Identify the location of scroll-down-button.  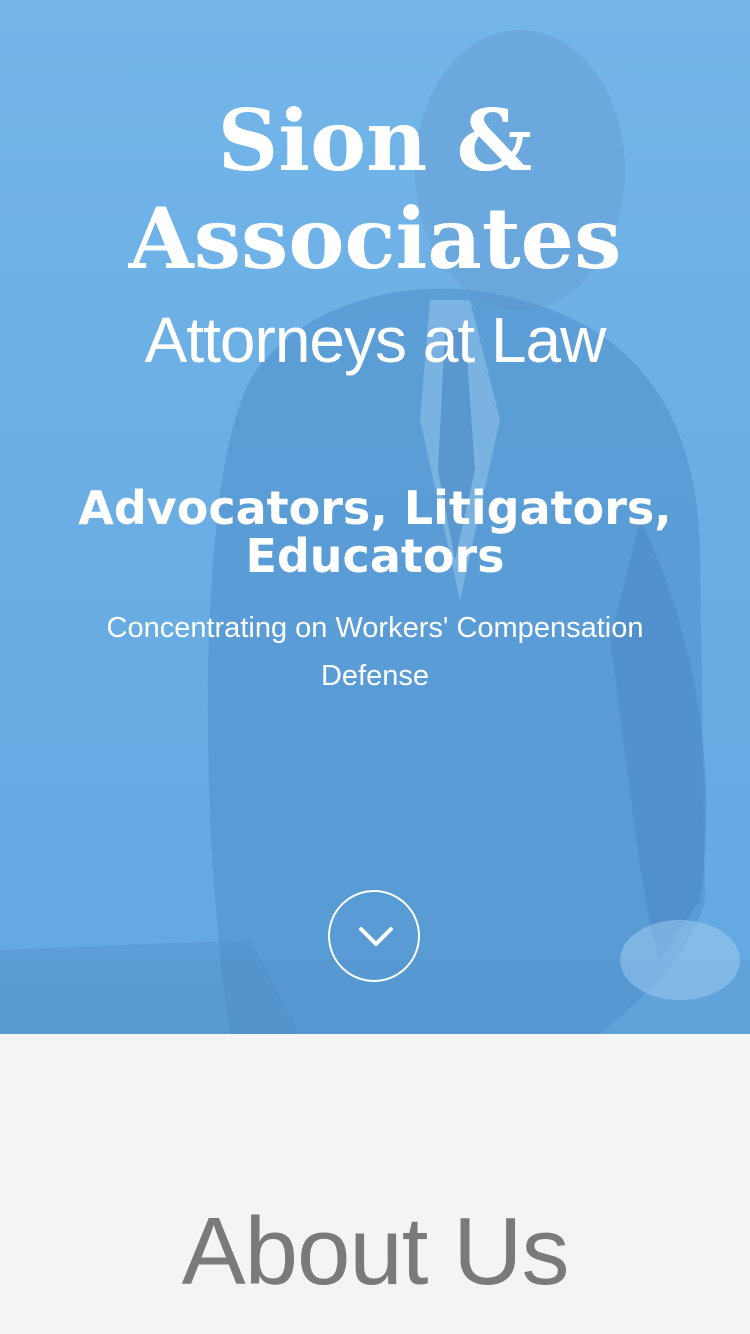
(374, 936).